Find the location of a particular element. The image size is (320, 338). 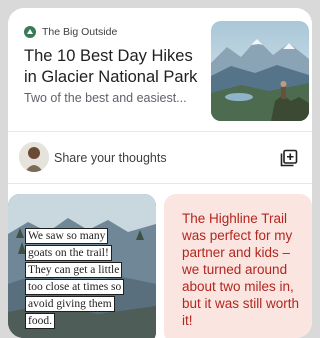

add-post-button is located at coordinates (289, 158).